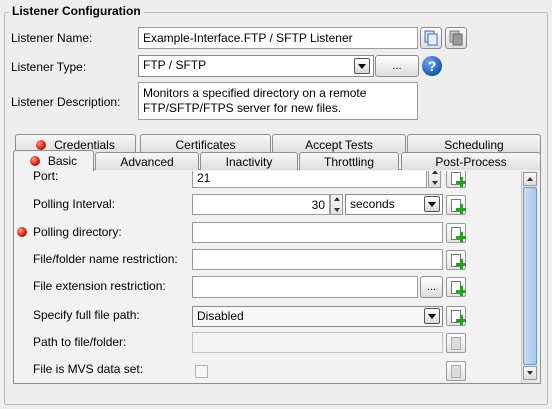  I want to click on name-restriction-input, so click(317, 259).